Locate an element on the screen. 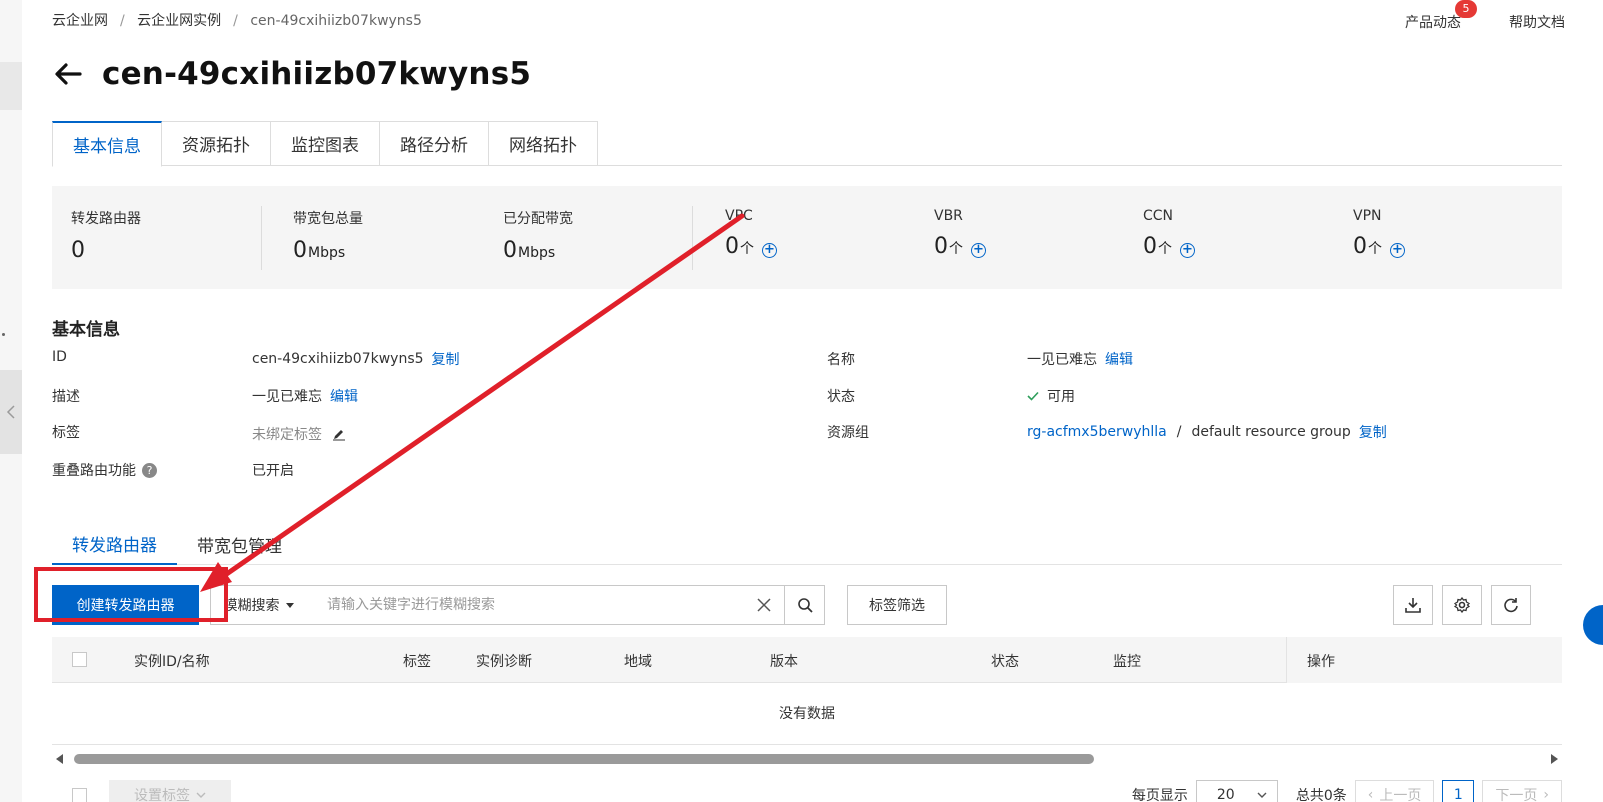 The width and height of the screenshot is (1603, 802). chevron-down-icon is located at coordinates (1262, 795).